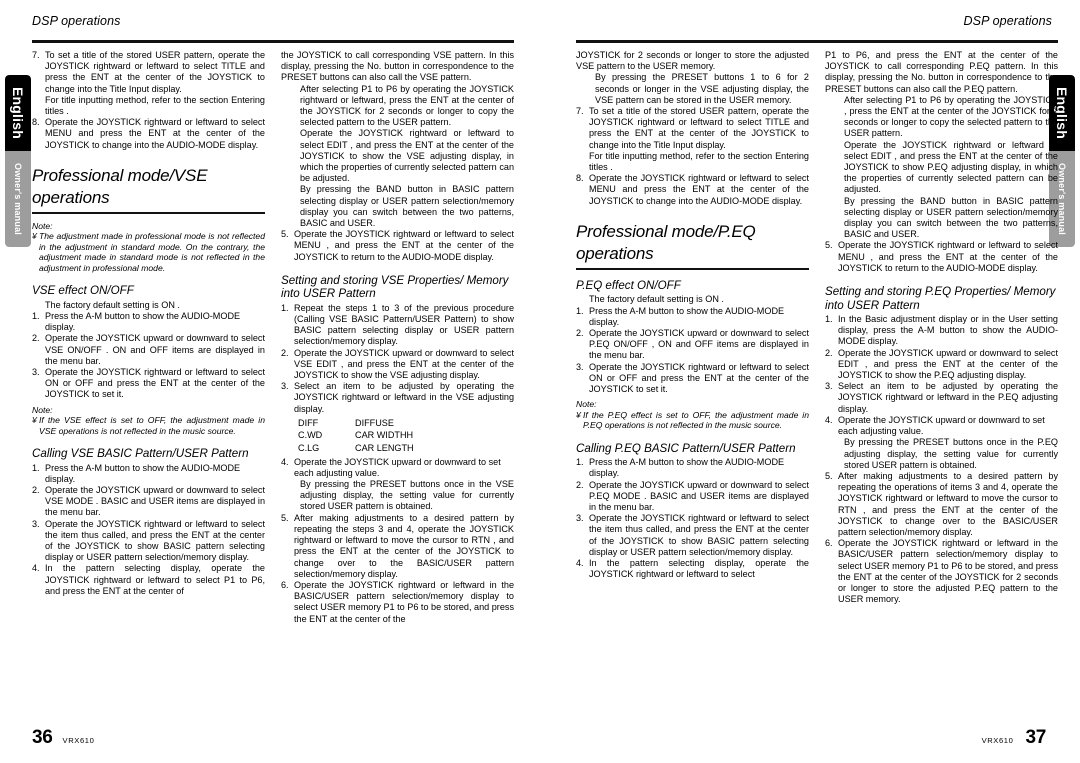 Image resolution: width=1080 pixels, height=763 pixels. What do you see at coordinates (686, 448) in the screenshot?
I see `subsection-heading: Calling P.EQ BASIC Pattern/USER Pattern` at bounding box center [686, 448].